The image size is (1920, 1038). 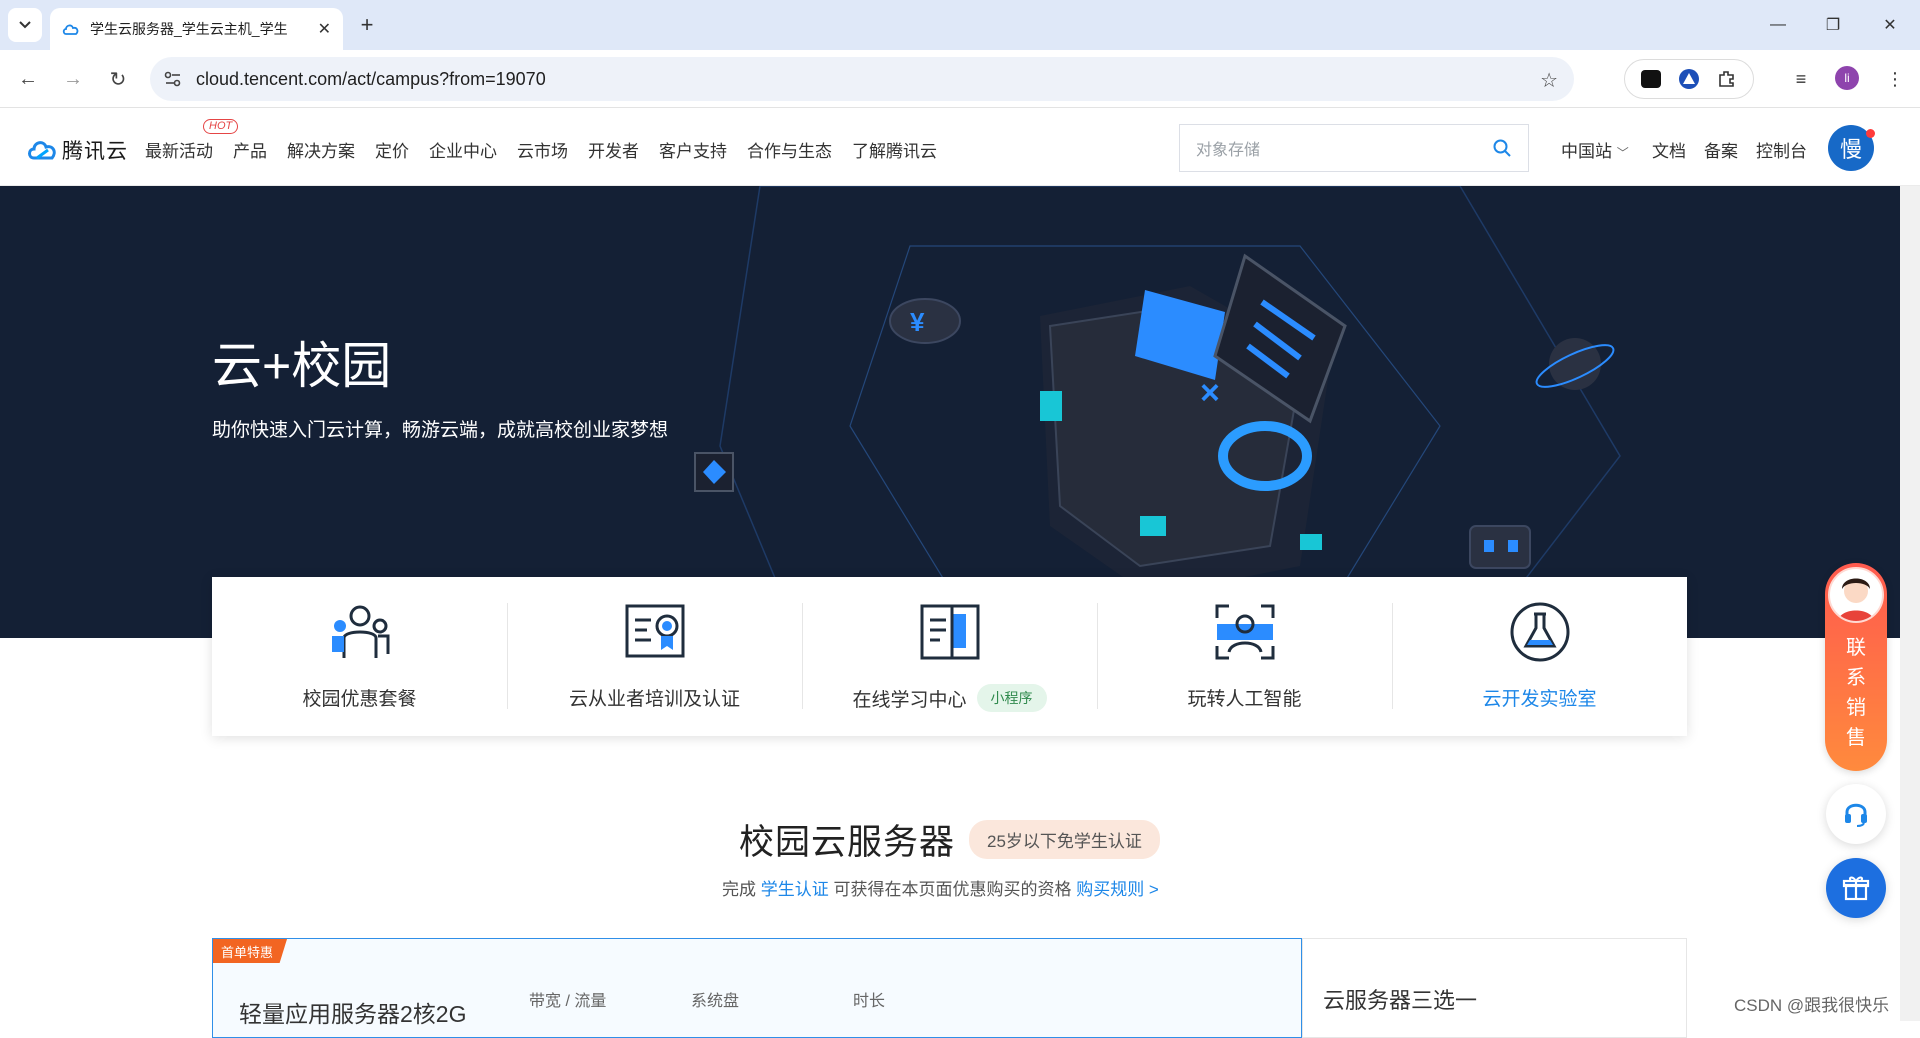 I want to click on nav-item-developers: 开发者, so click(x=613, y=149).